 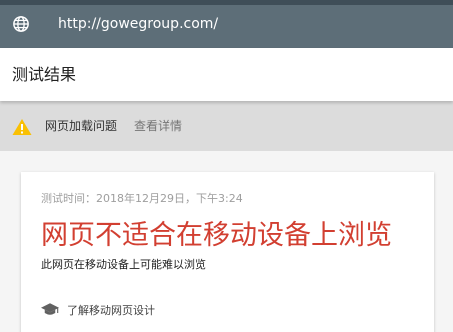 What do you see at coordinates (44, 74) in the screenshot?
I see `page-title: 测试结果` at bounding box center [44, 74].